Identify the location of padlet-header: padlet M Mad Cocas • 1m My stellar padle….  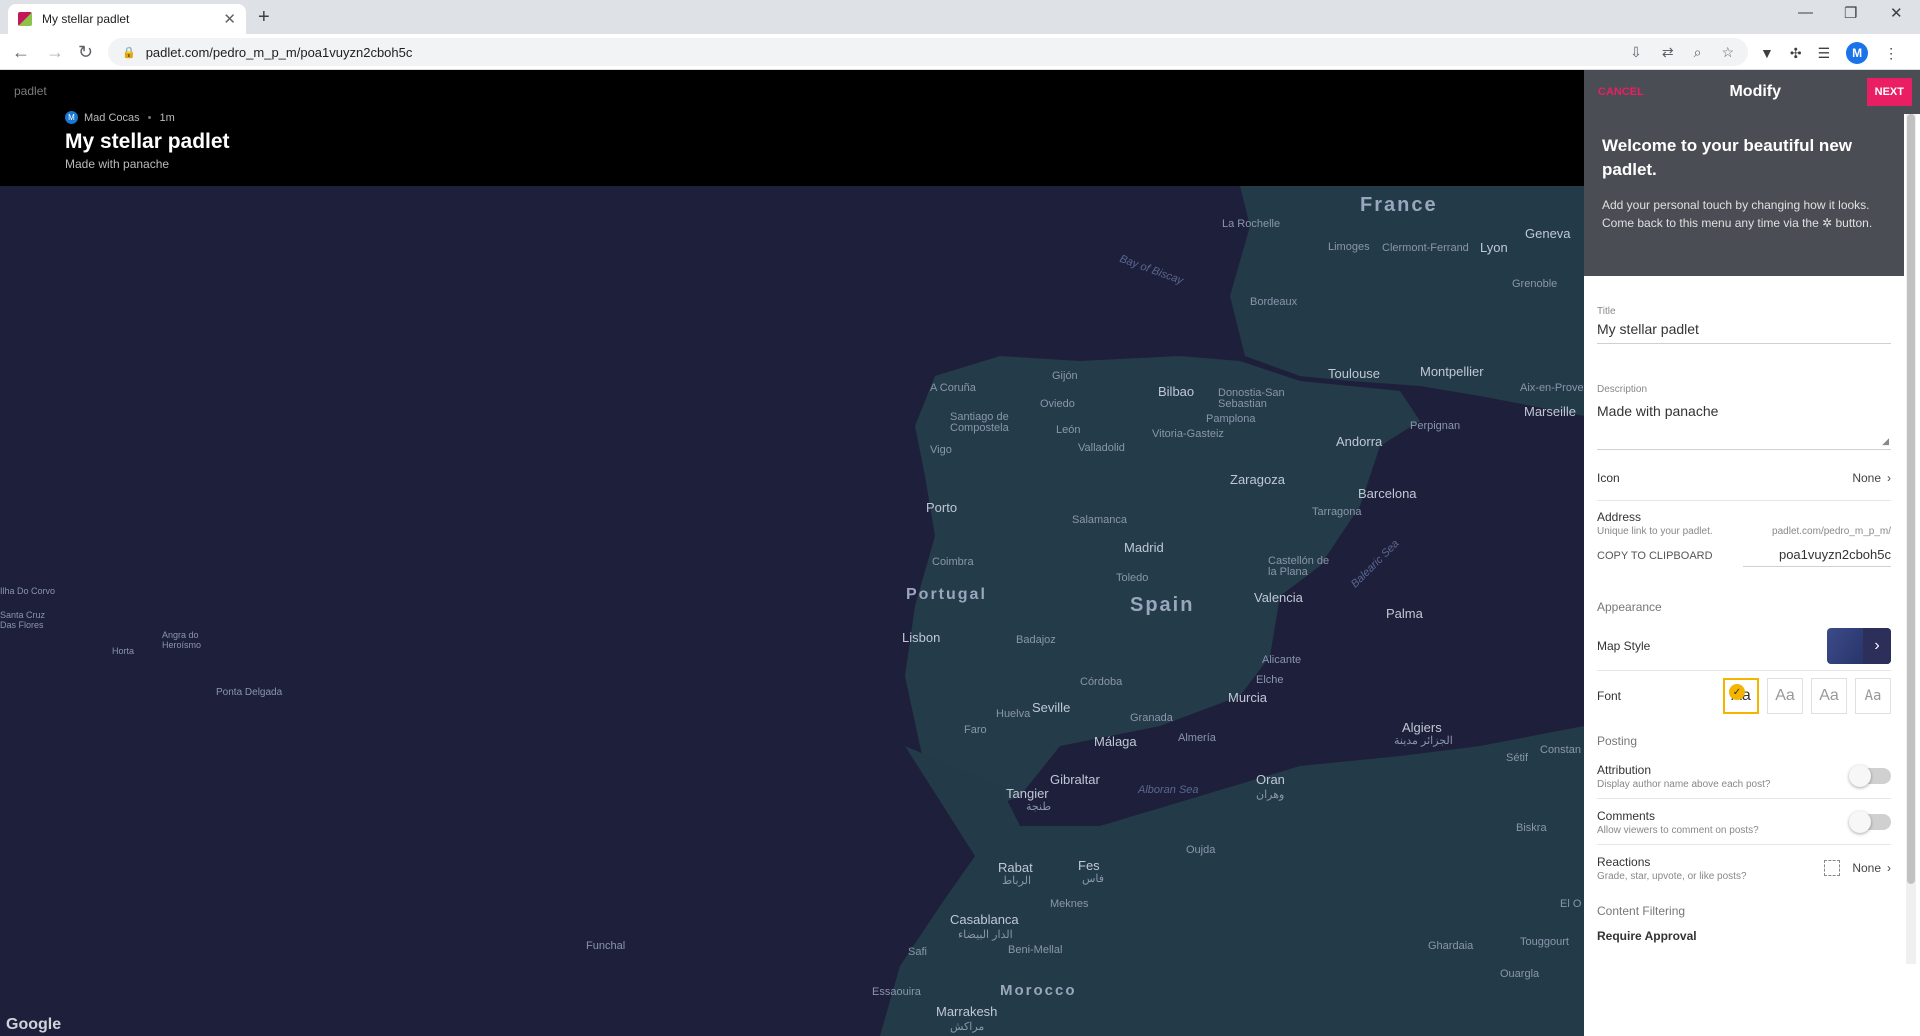
(792, 128).